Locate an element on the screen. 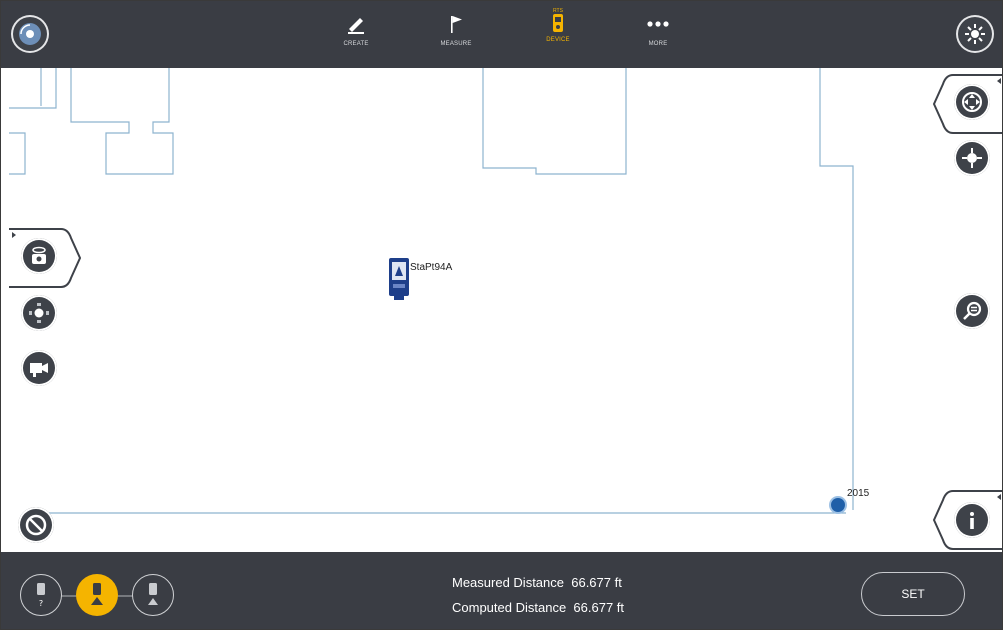  measured-distance: Measured Distance 66.677 ft is located at coordinates (537, 582).